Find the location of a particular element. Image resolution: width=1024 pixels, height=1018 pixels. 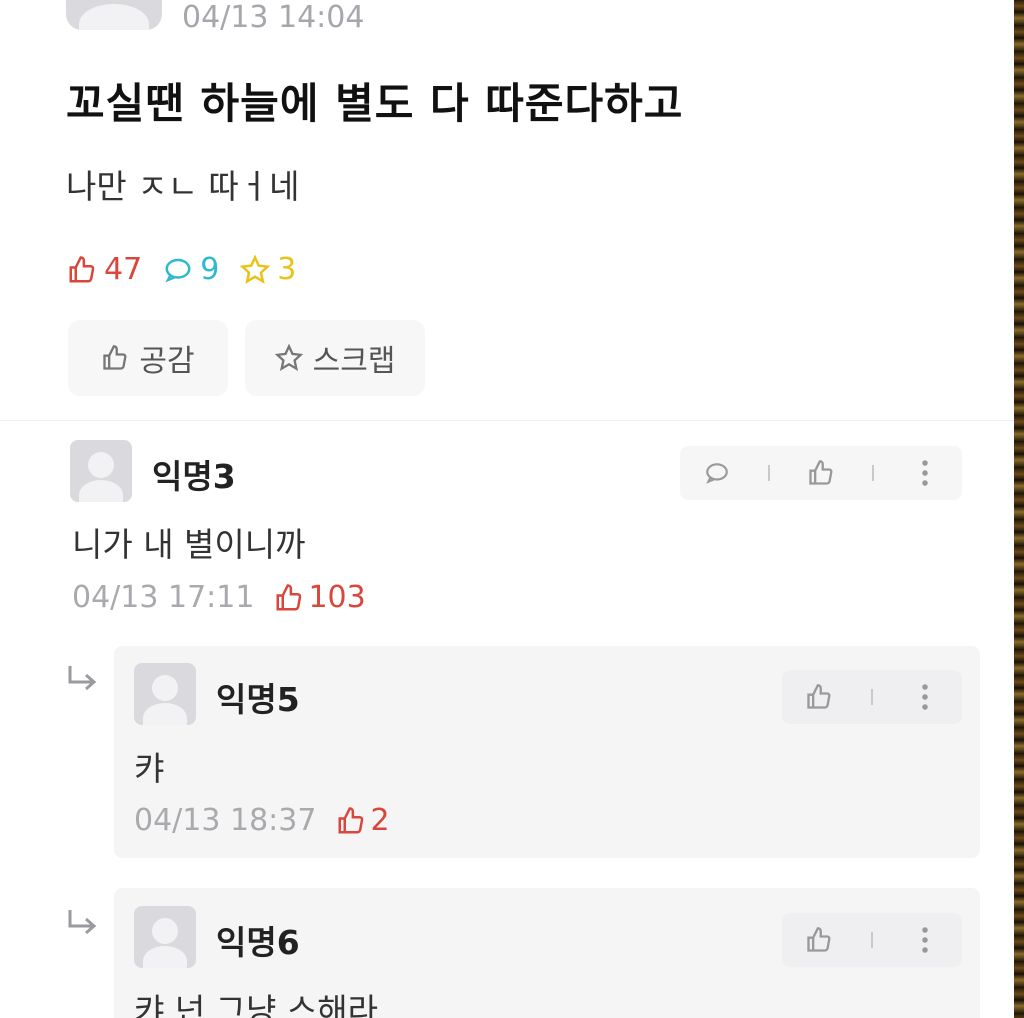

scrap-count: 3 is located at coordinates (267, 269).